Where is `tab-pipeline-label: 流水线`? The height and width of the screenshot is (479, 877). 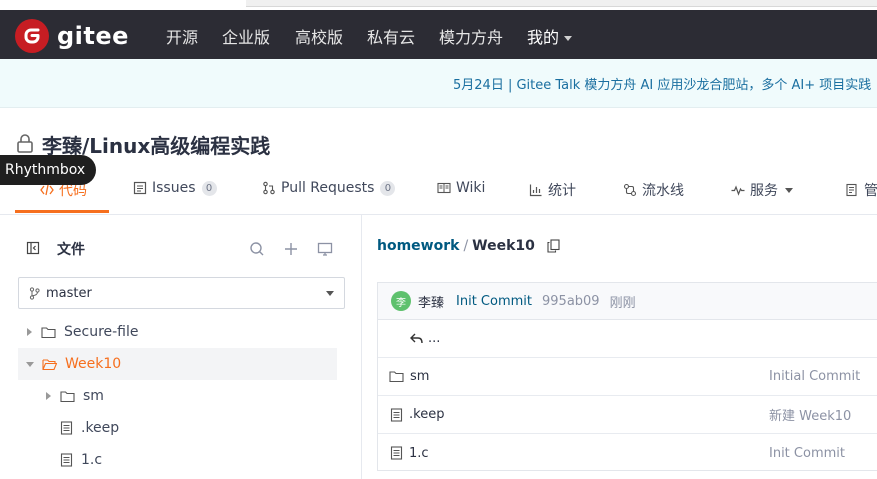
tab-pipeline-label: 流水线 is located at coordinates (663, 191).